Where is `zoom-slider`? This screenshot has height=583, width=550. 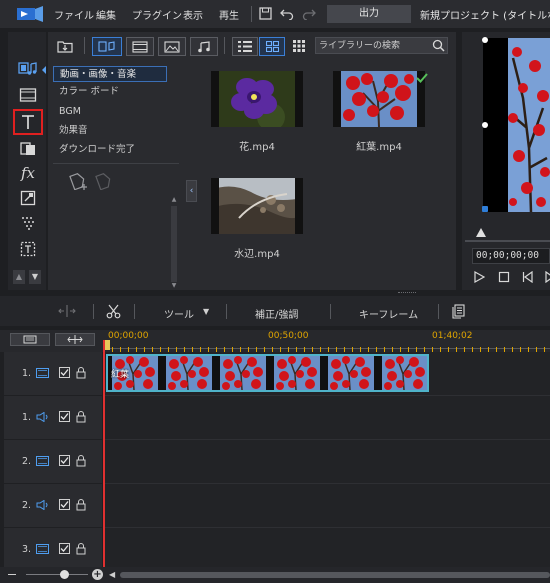
zoom-slider is located at coordinates (57, 574).